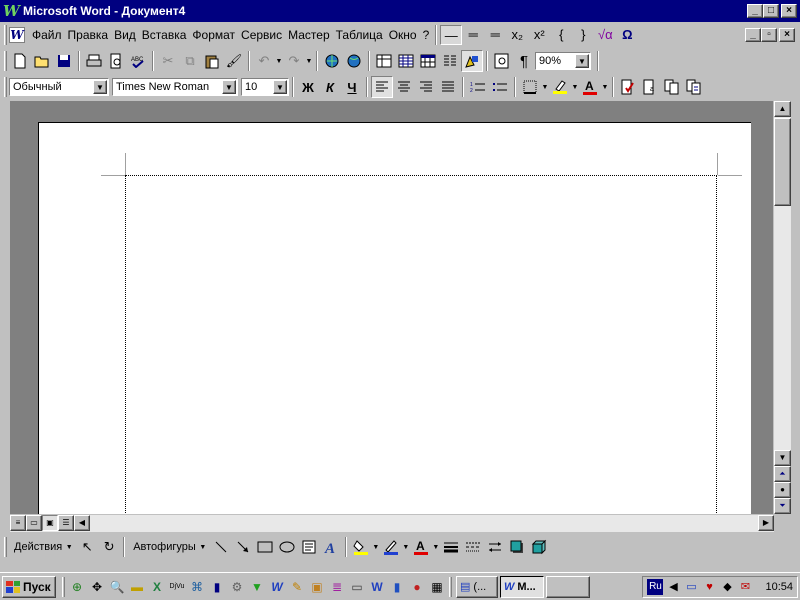 The width and height of the screenshot is (800, 600). What do you see at coordinates (297, 587) in the screenshot?
I see `pen-icon: ✎` at bounding box center [297, 587].